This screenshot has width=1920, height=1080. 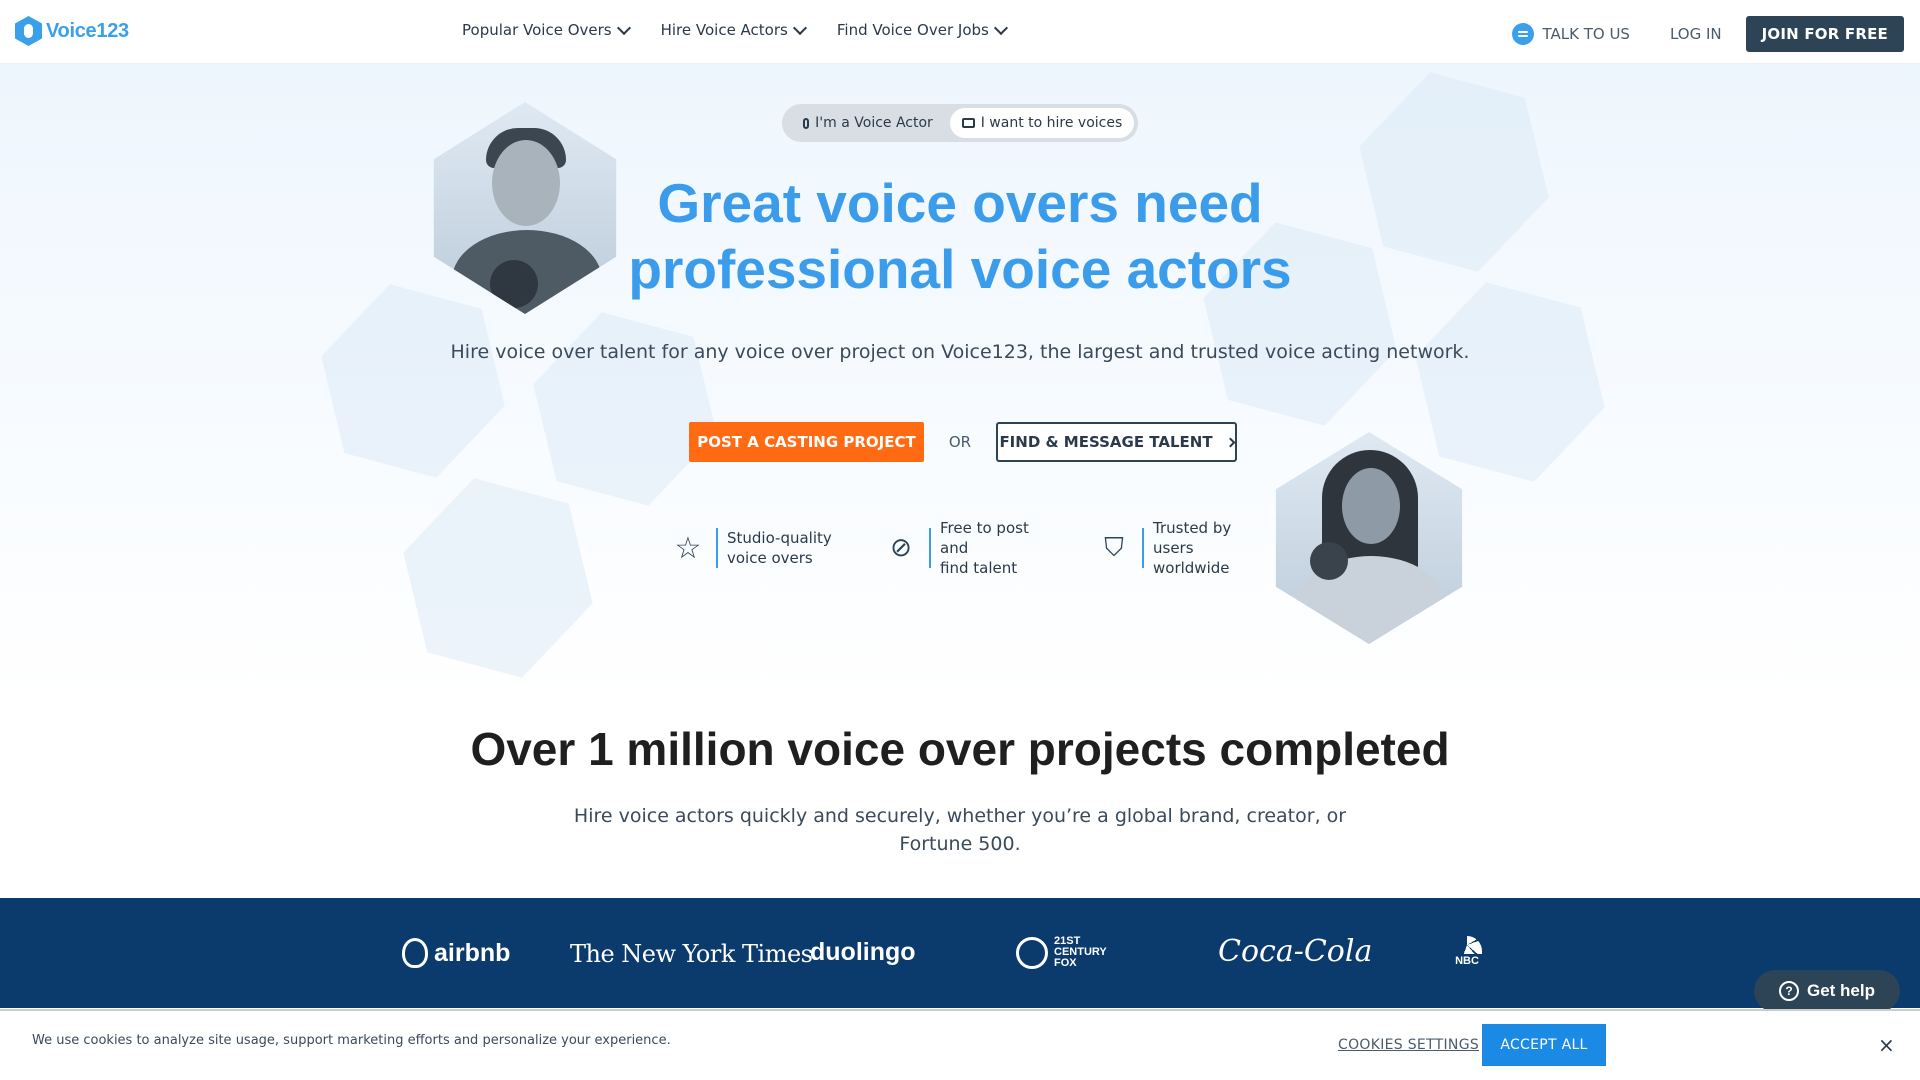 I want to click on menu-hire-voice-actors: Hire Voice Actors, so click(x=733, y=29).